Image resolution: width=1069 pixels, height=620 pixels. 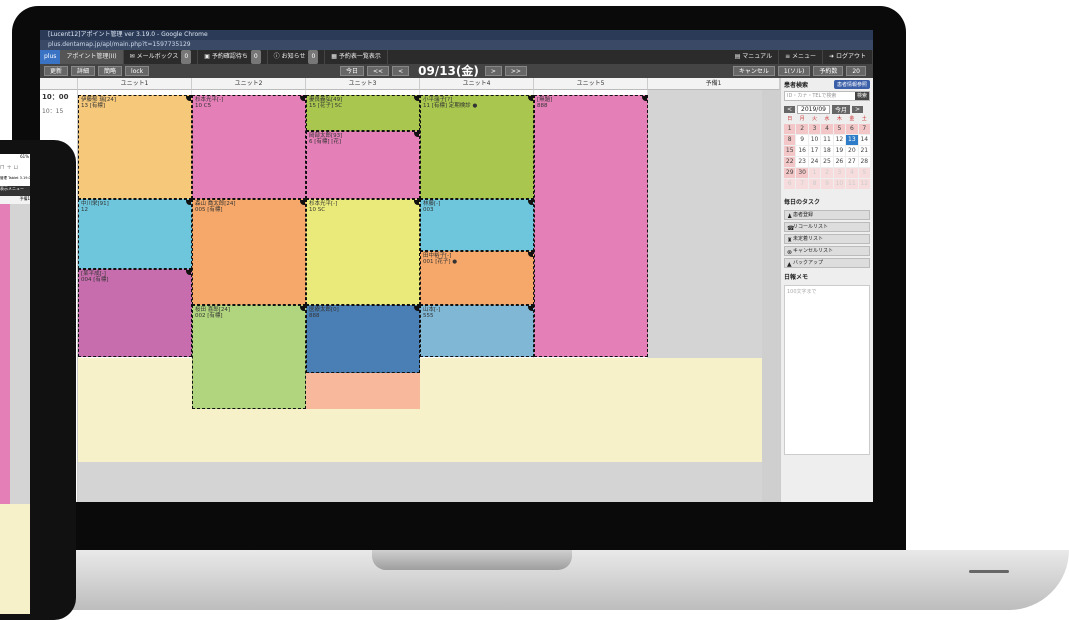 I want to click on calendar-day: 23, so click(x=802, y=162).